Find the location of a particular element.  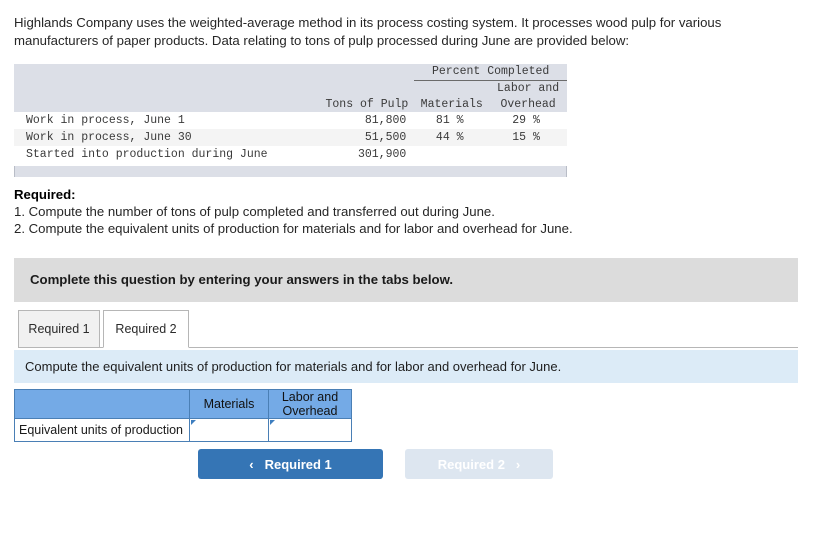

row-label: Started into production during June is located at coordinates (164, 154).